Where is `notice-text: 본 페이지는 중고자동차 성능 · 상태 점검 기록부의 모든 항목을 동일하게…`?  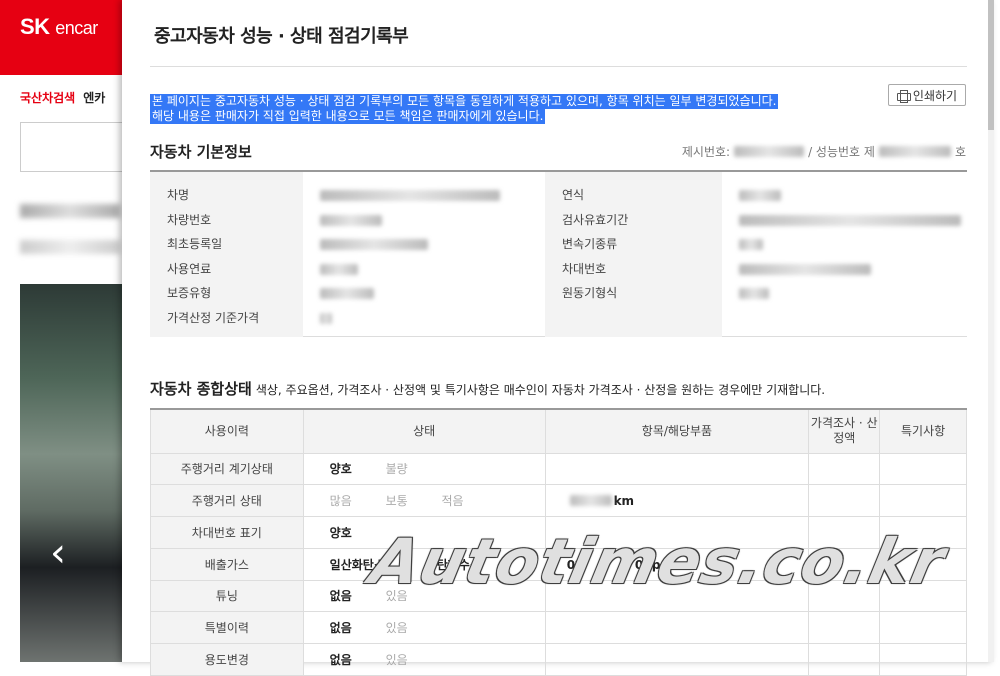 notice-text: 본 페이지는 중고자동차 성능 · 상태 점검 기록부의 모든 항목을 동일하게… is located at coordinates (464, 109).